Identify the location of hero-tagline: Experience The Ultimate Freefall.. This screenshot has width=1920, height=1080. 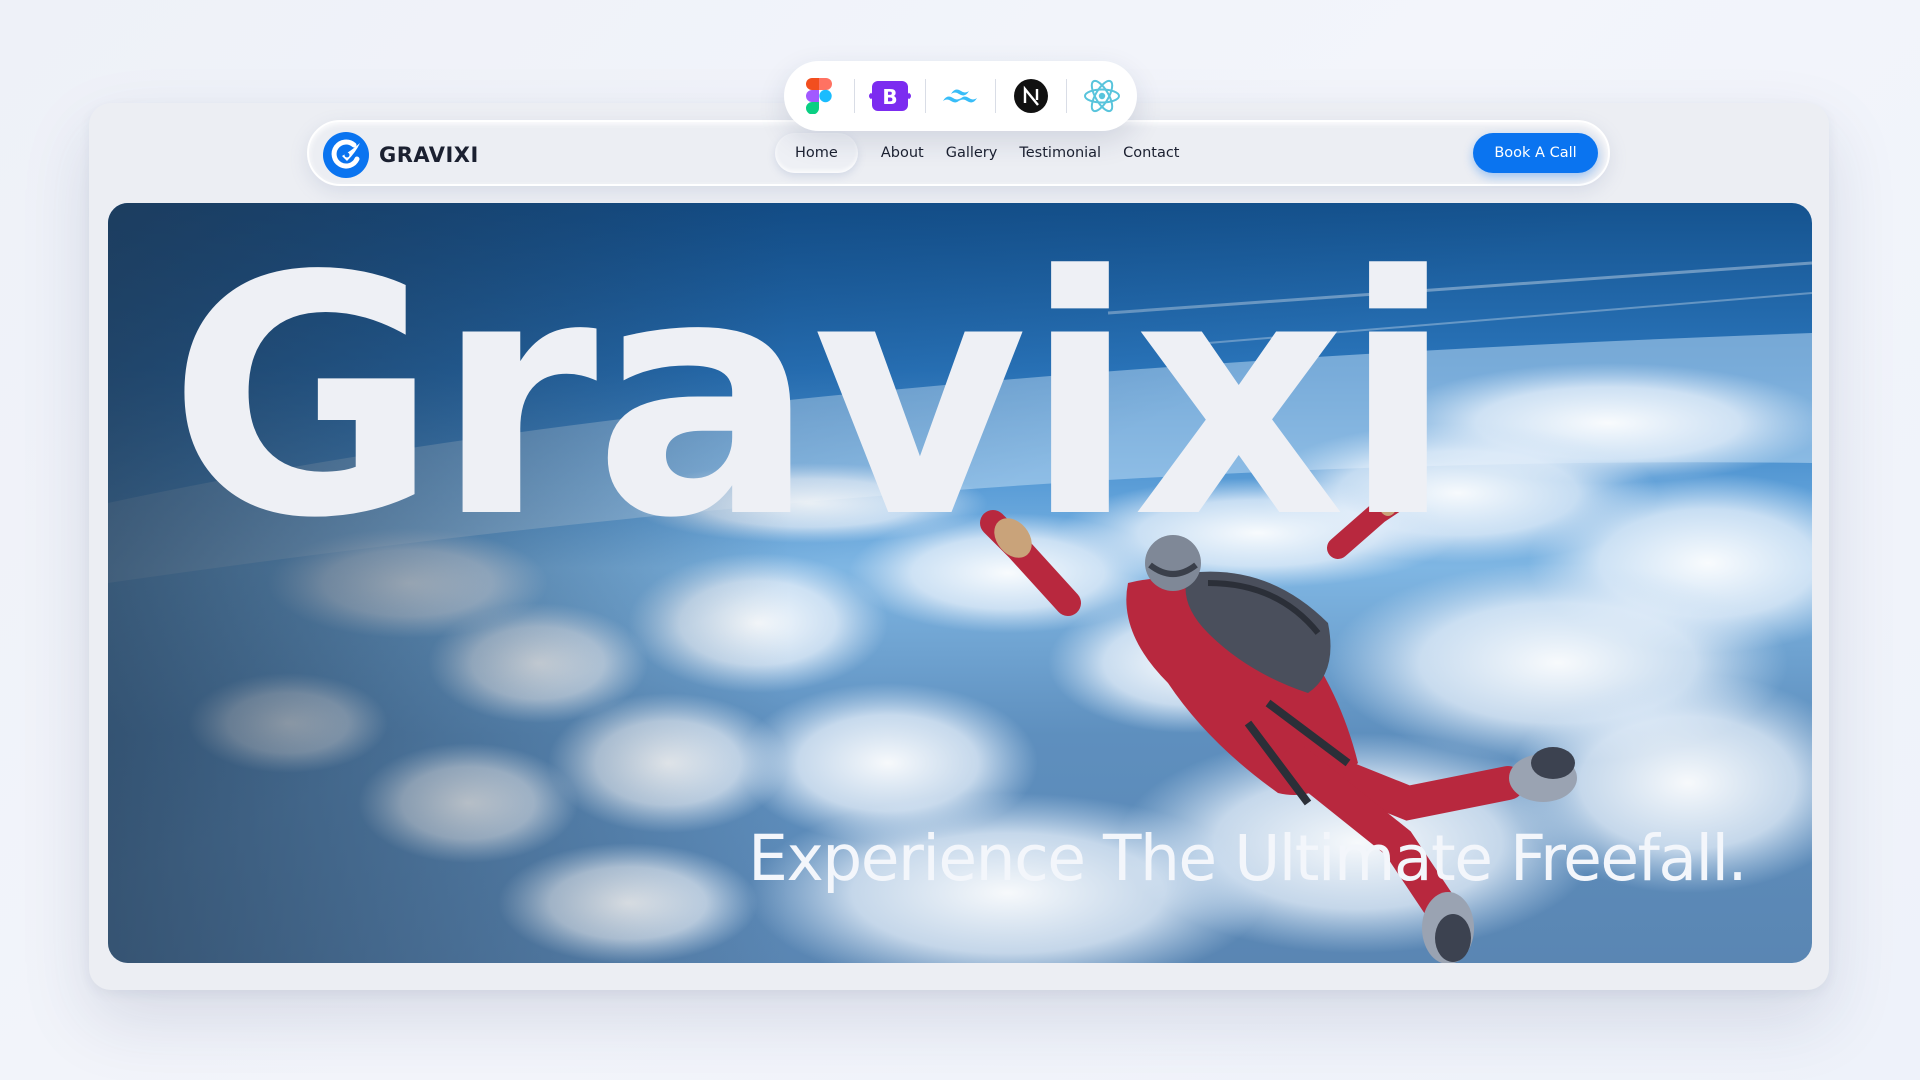
(1247, 858).